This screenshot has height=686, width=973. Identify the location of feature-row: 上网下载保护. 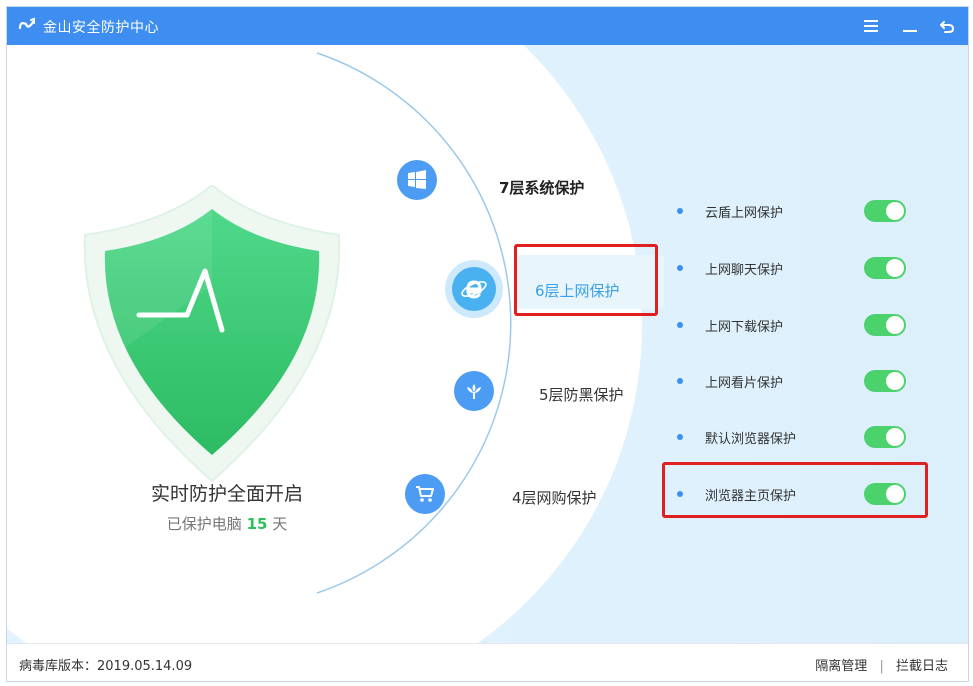
(792, 325).